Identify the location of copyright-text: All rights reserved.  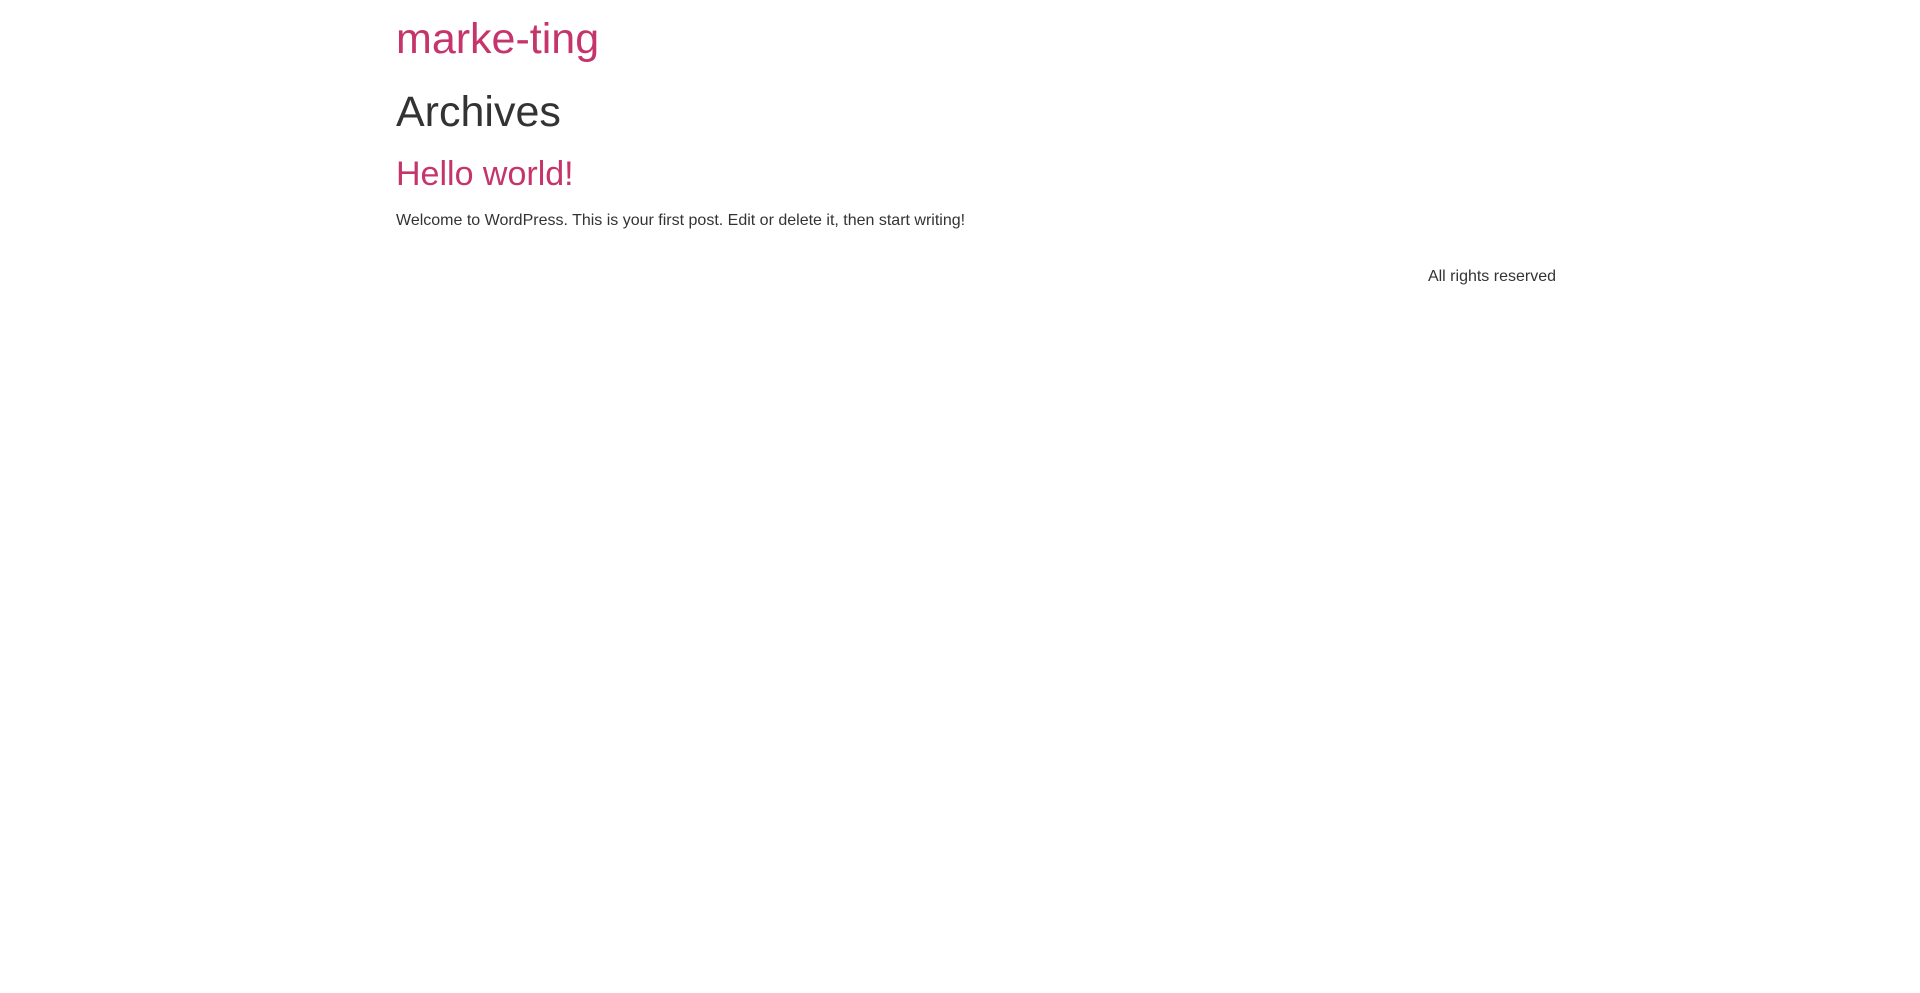
(1491, 276).